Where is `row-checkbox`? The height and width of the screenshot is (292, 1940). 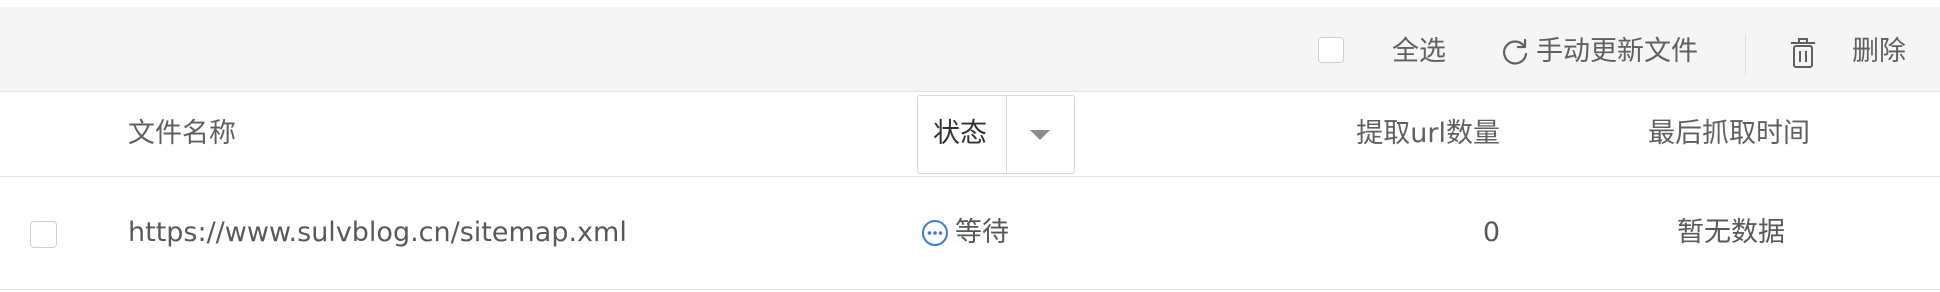 row-checkbox is located at coordinates (43, 234).